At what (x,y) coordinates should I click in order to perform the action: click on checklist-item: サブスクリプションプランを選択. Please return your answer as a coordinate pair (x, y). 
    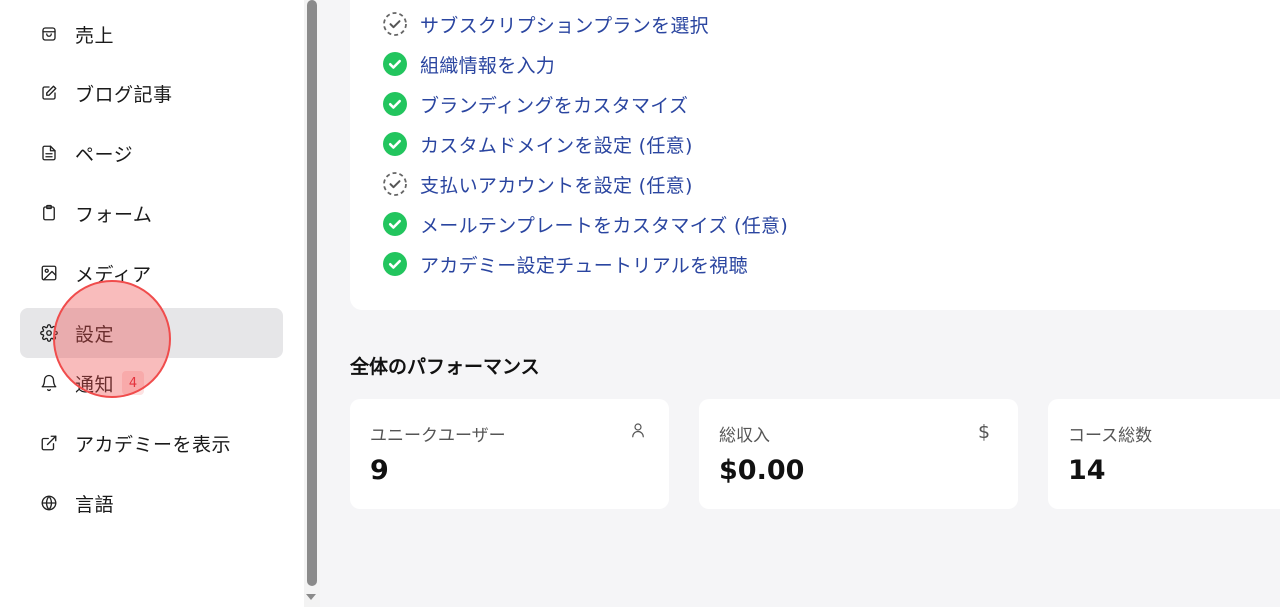
    Looking at the image, I should click on (545, 24).